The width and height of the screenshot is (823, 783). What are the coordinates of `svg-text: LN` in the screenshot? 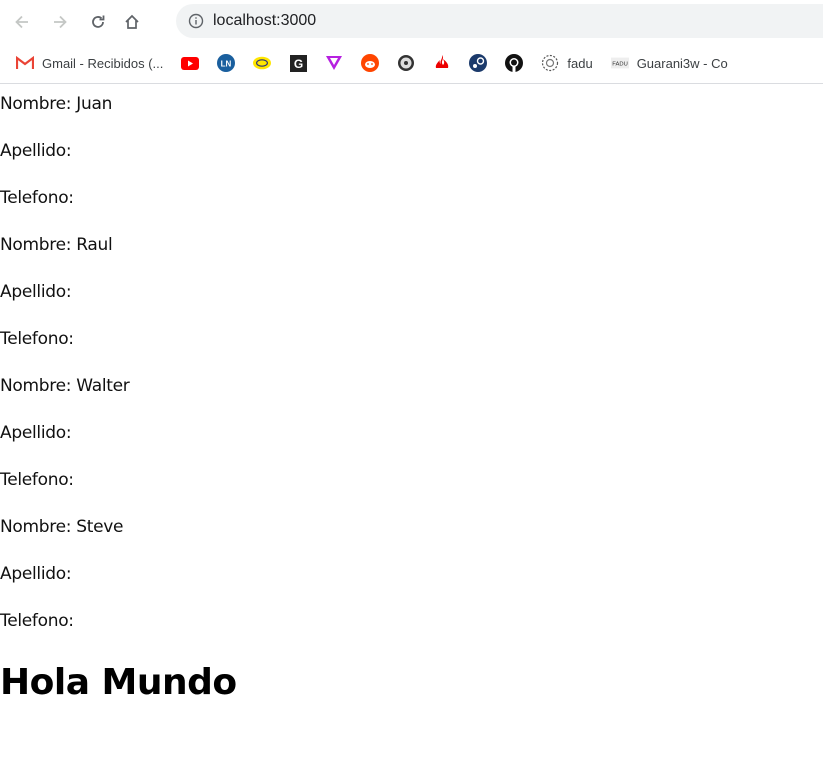 It's located at (226, 64).